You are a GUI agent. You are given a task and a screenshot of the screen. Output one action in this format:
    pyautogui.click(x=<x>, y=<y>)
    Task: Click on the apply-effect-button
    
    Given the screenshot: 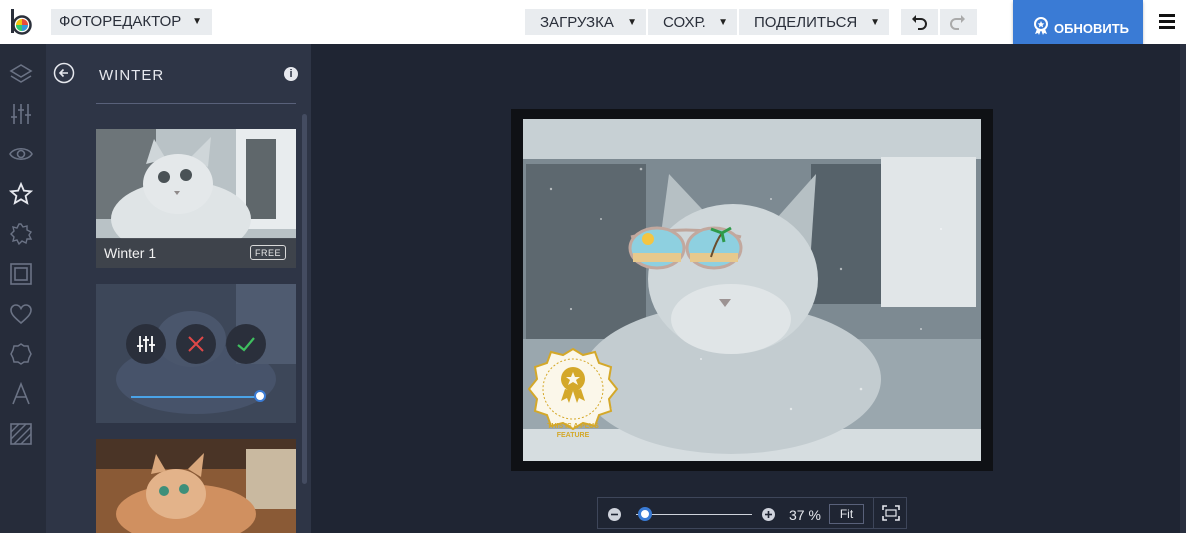 What is the action you would take?
    pyautogui.click(x=246, y=344)
    